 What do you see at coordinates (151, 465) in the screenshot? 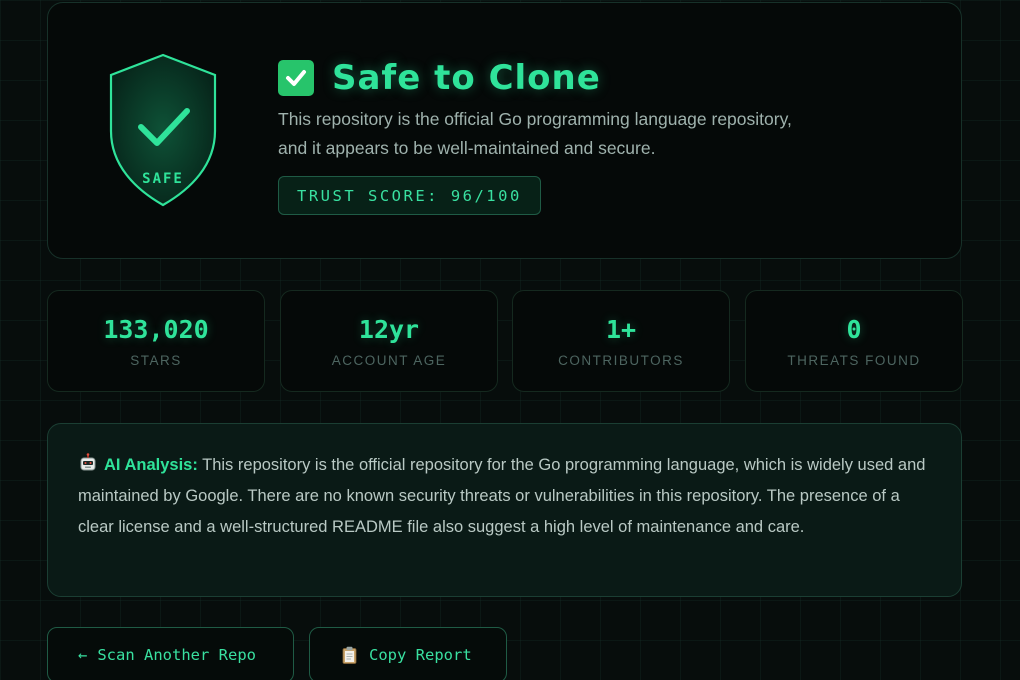
I see `ai-analysis-heading: AI Analysis:` at bounding box center [151, 465].